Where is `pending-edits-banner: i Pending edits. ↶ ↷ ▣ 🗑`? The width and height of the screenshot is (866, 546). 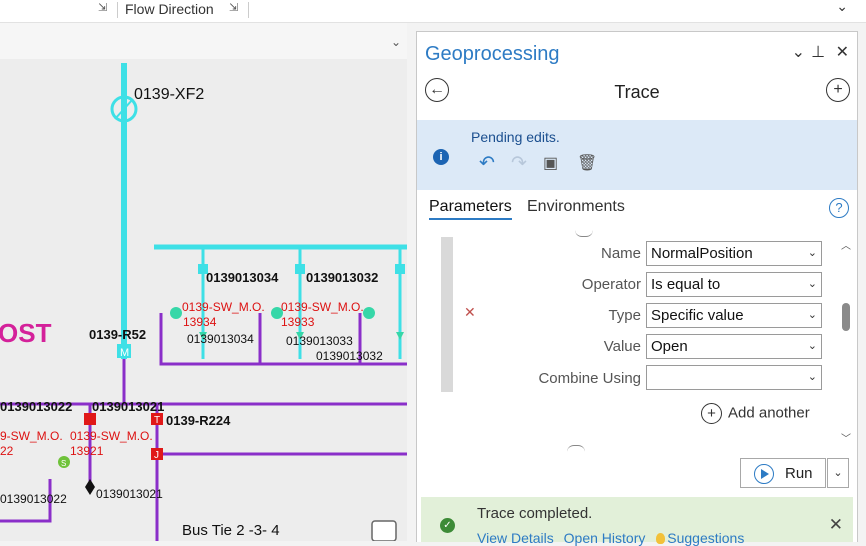
pending-edits-banner: i Pending edits. ↶ ↷ ▣ 🗑 is located at coordinates (637, 155).